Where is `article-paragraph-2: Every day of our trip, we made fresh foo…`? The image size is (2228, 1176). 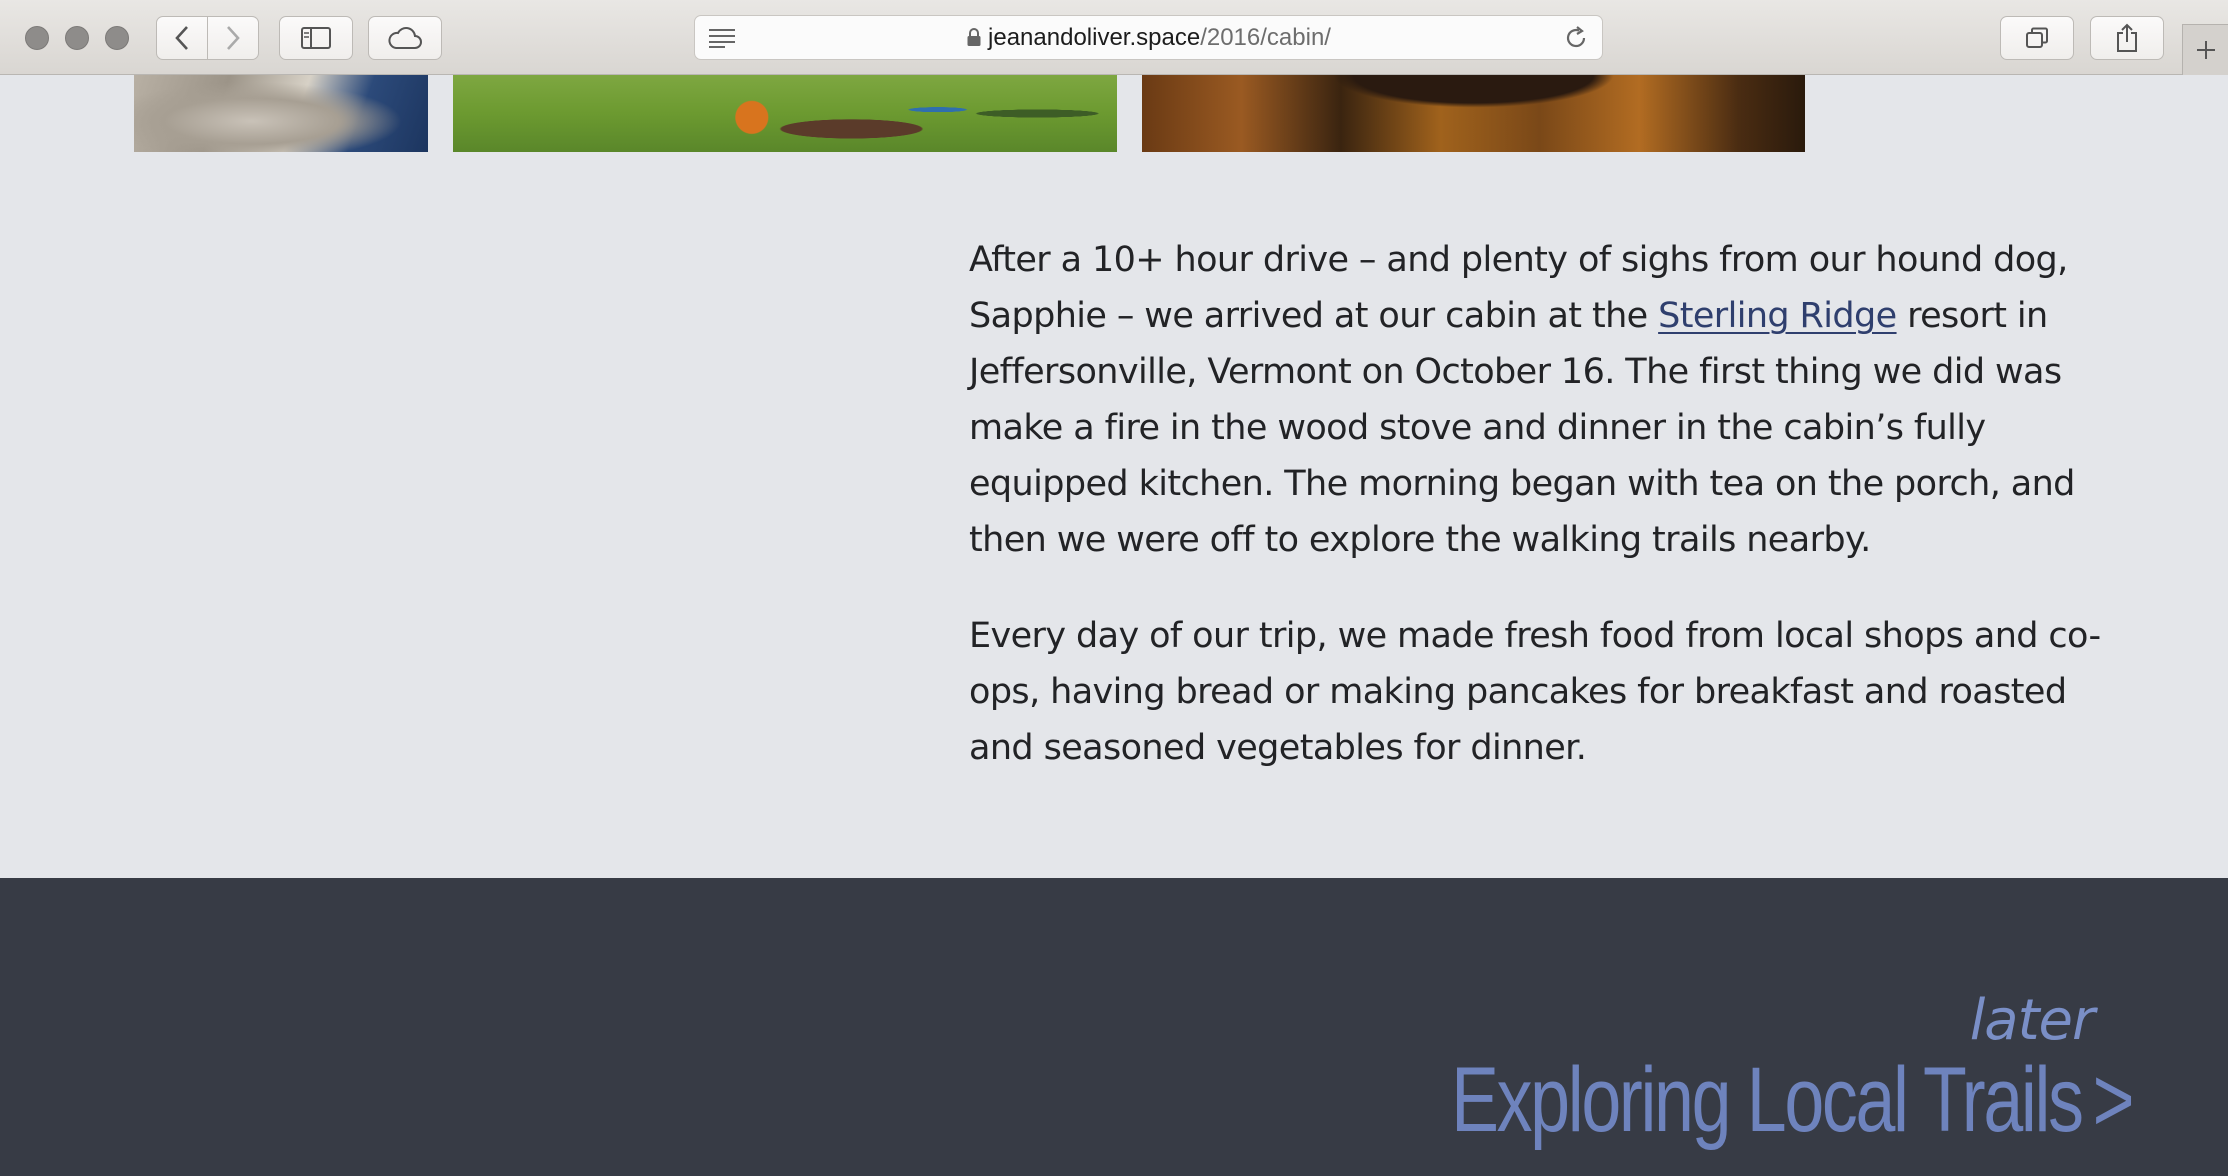
article-paragraph-2: Every day of our trip, we made fresh foo… is located at coordinates (1535, 692).